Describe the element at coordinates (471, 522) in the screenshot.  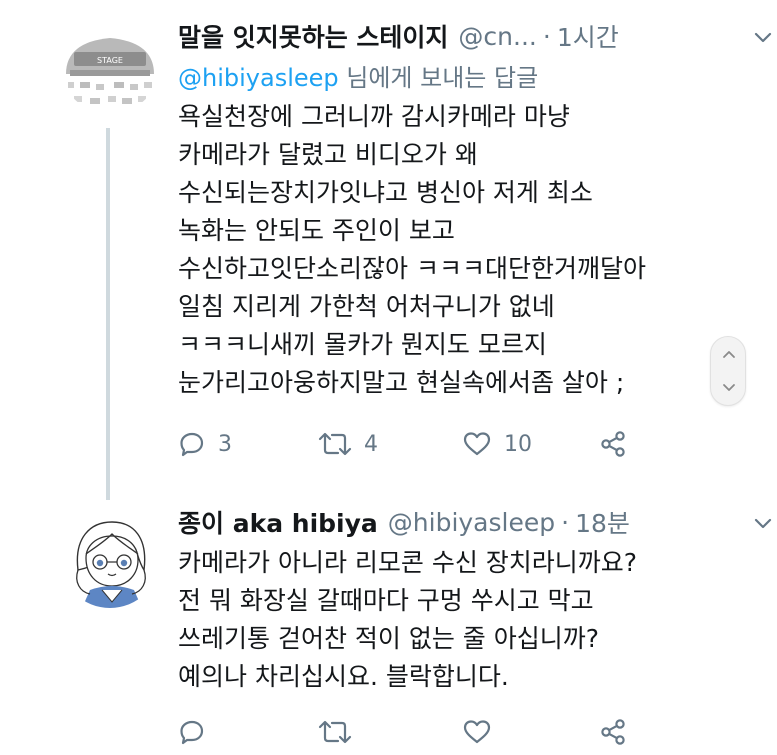
I see `user-handle: @hibiyasleep` at that location.